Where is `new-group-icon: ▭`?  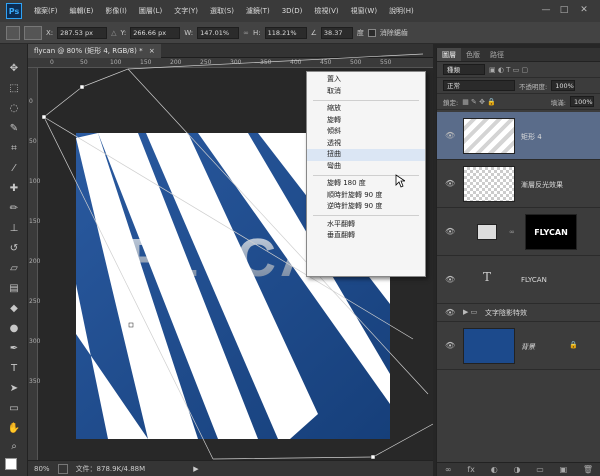 new-group-icon: ▭ is located at coordinates (540, 469).